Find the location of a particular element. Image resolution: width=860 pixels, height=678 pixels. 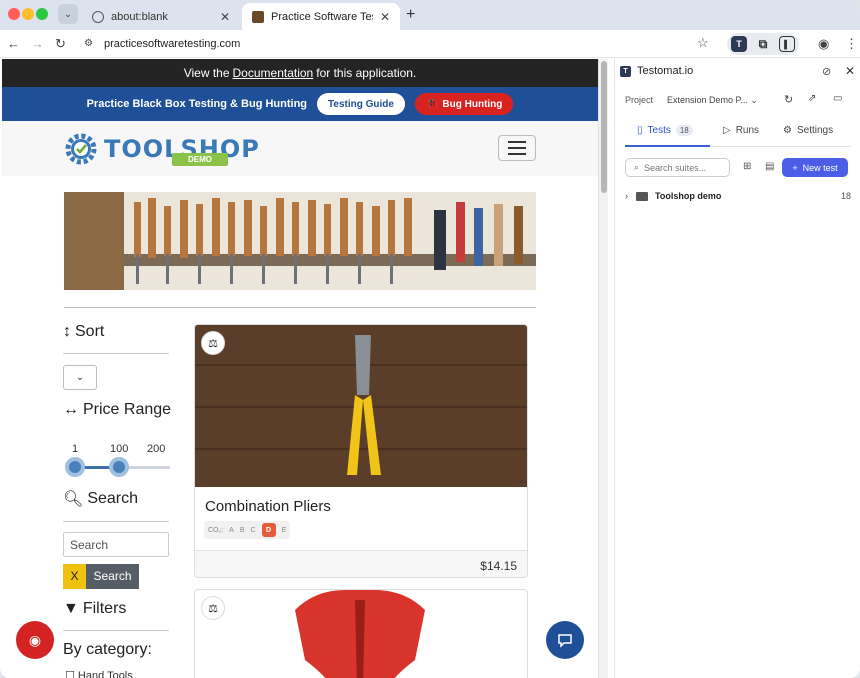

new-test-label: New test is located at coordinates (820, 167).